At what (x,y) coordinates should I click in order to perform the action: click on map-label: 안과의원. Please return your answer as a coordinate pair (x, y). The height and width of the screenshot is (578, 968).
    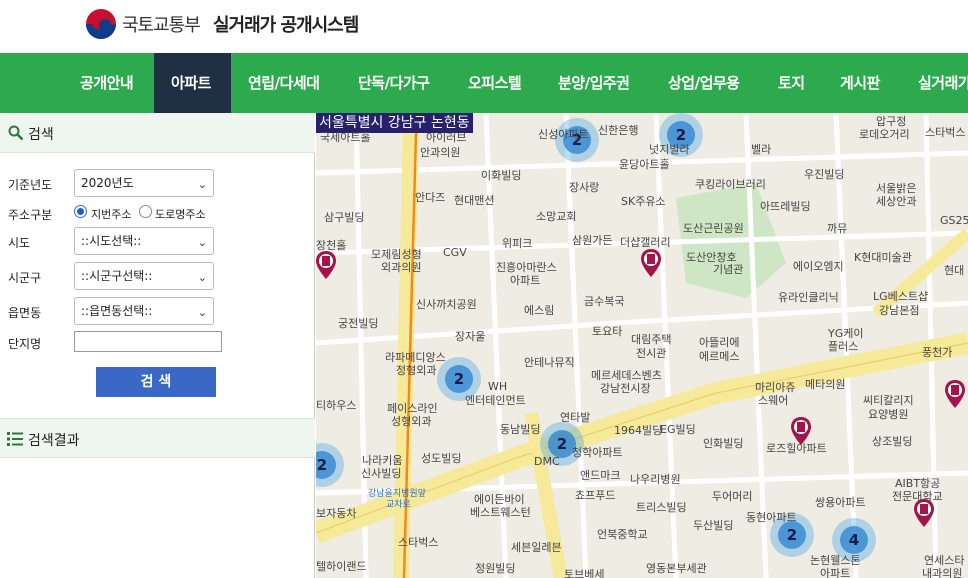
    Looking at the image, I should click on (440, 152).